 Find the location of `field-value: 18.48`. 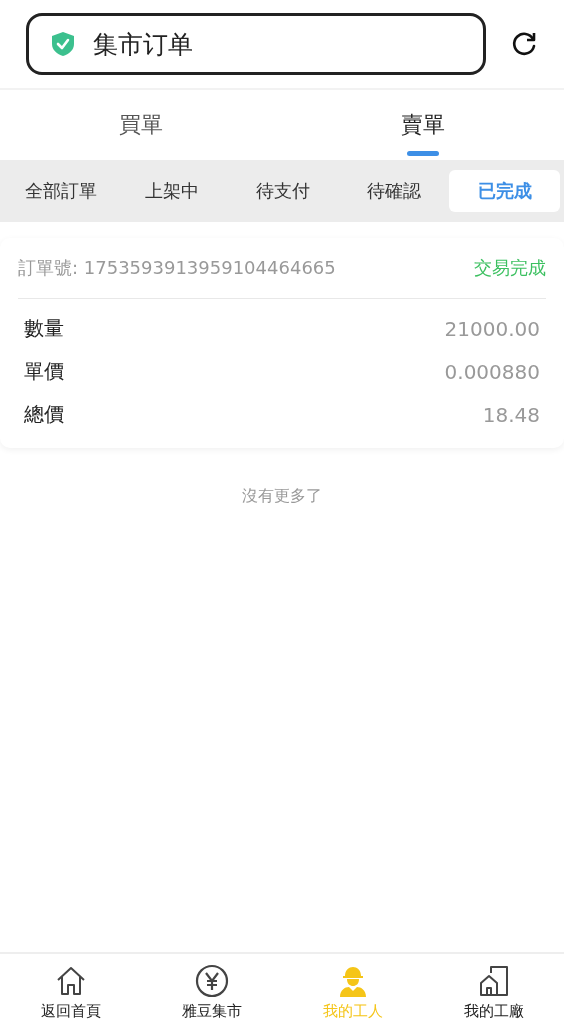

field-value: 18.48 is located at coordinates (511, 414).